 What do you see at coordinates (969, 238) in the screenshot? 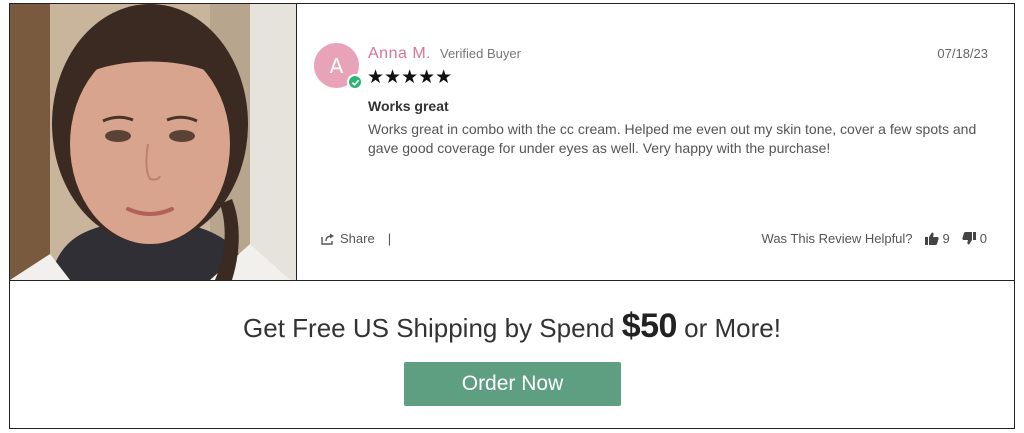
I see `thumbs-down-icon` at bounding box center [969, 238].